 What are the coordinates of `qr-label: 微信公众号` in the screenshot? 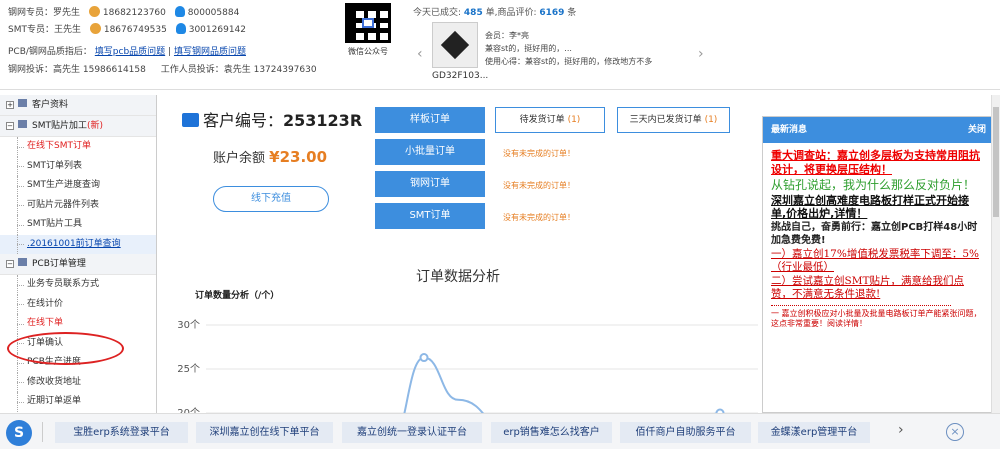 It's located at (368, 51).